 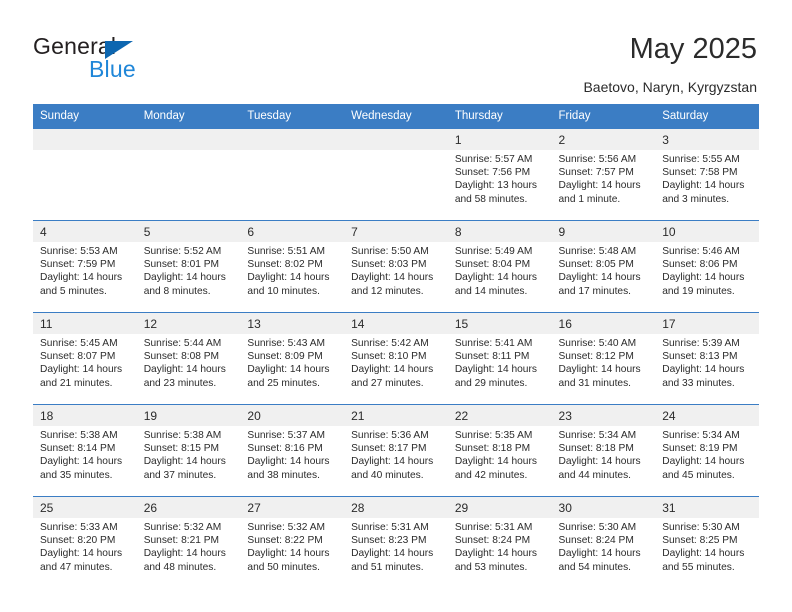 What do you see at coordinates (603, 507) in the screenshot?
I see `day-number: 30` at bounding box center [603, 507].